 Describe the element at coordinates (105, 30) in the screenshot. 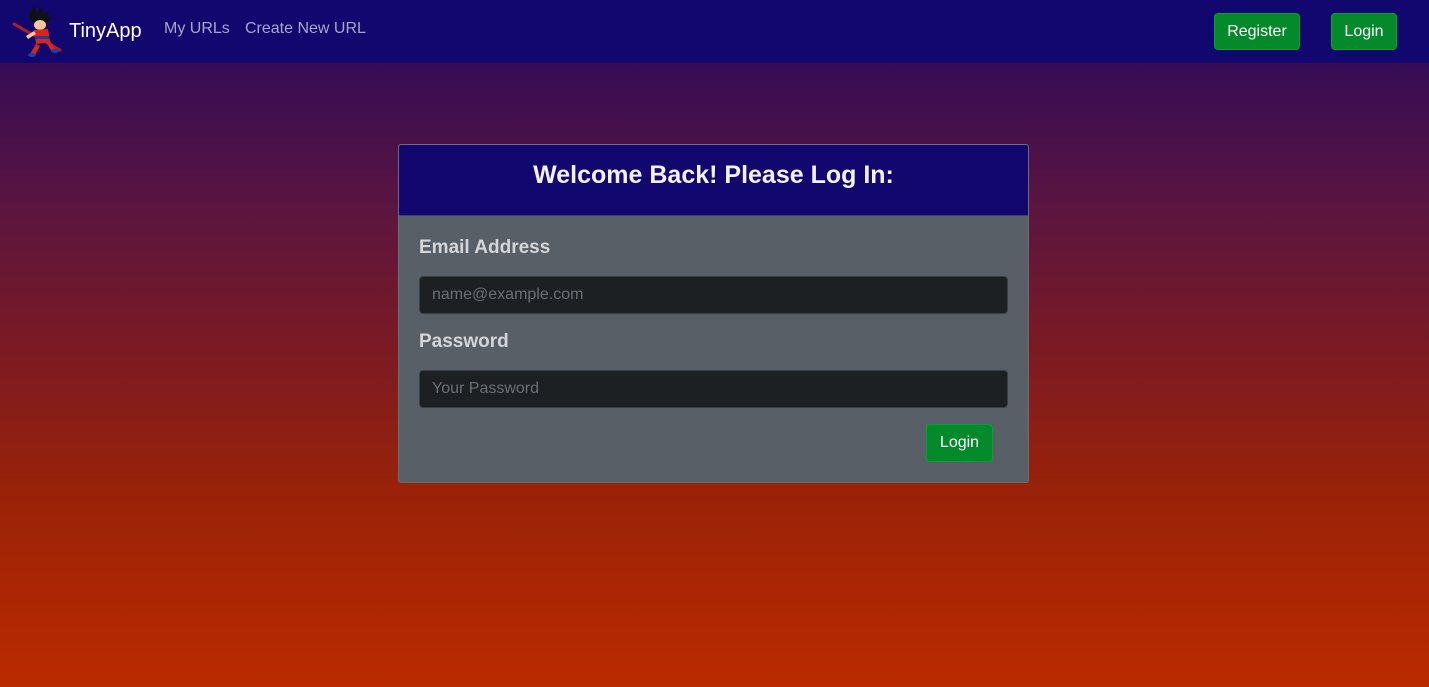

I see `brand-name: TinyApp` at that location.